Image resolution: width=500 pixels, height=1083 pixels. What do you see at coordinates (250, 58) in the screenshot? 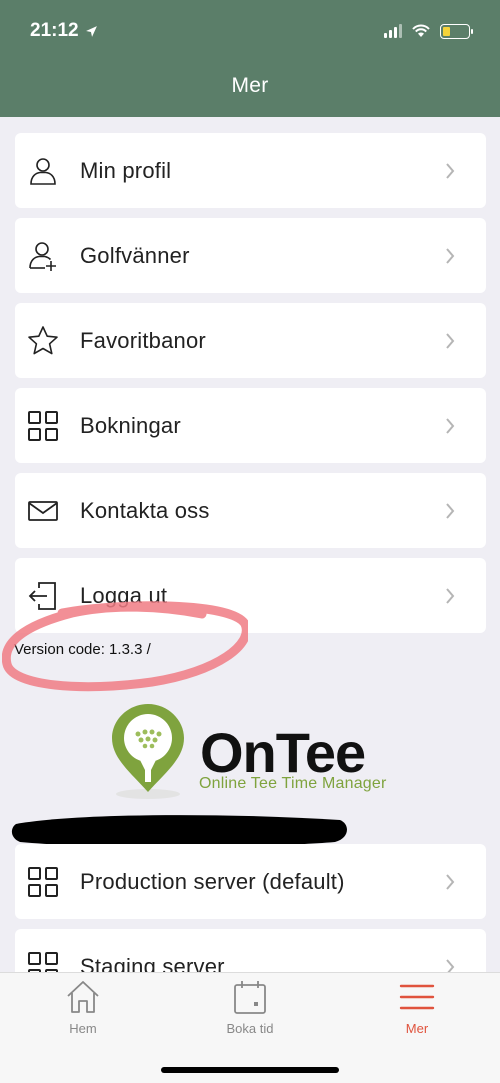
I see `header-bar: 21:12 Mer` at bounding box center [250, 58].